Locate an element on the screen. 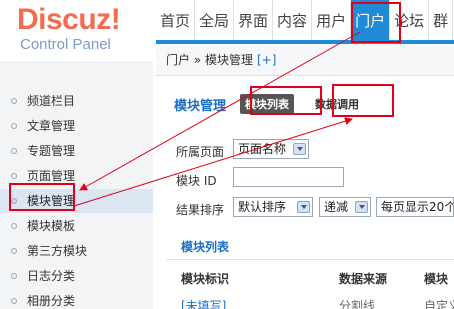  module-list-title: 模块列表 is located at coordinates (310, 246).